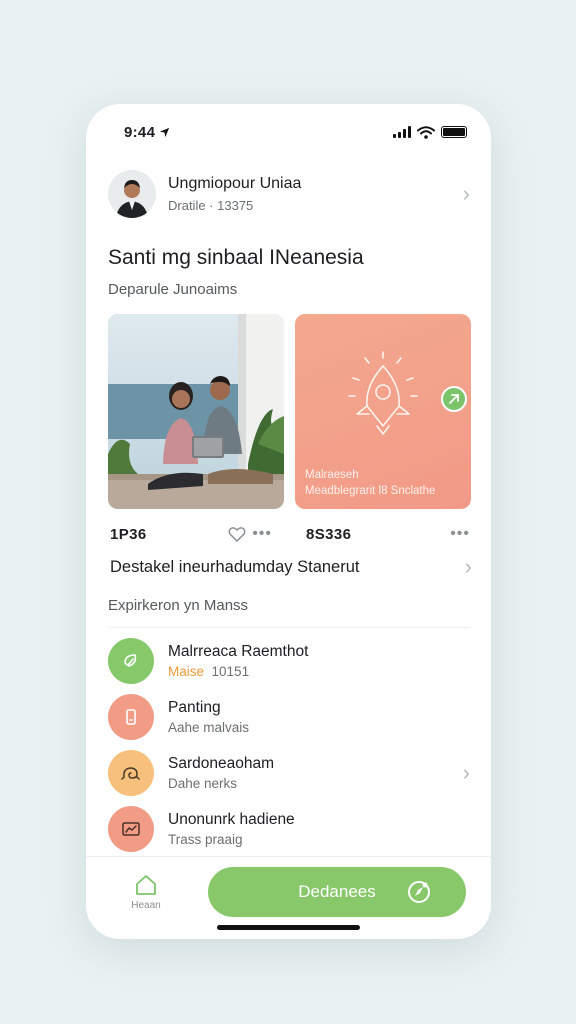 This screenshot has height=1024, width=576. Describe the element at coordinates (131, 829) in the screenshot. I see `chart-icon` at that location.